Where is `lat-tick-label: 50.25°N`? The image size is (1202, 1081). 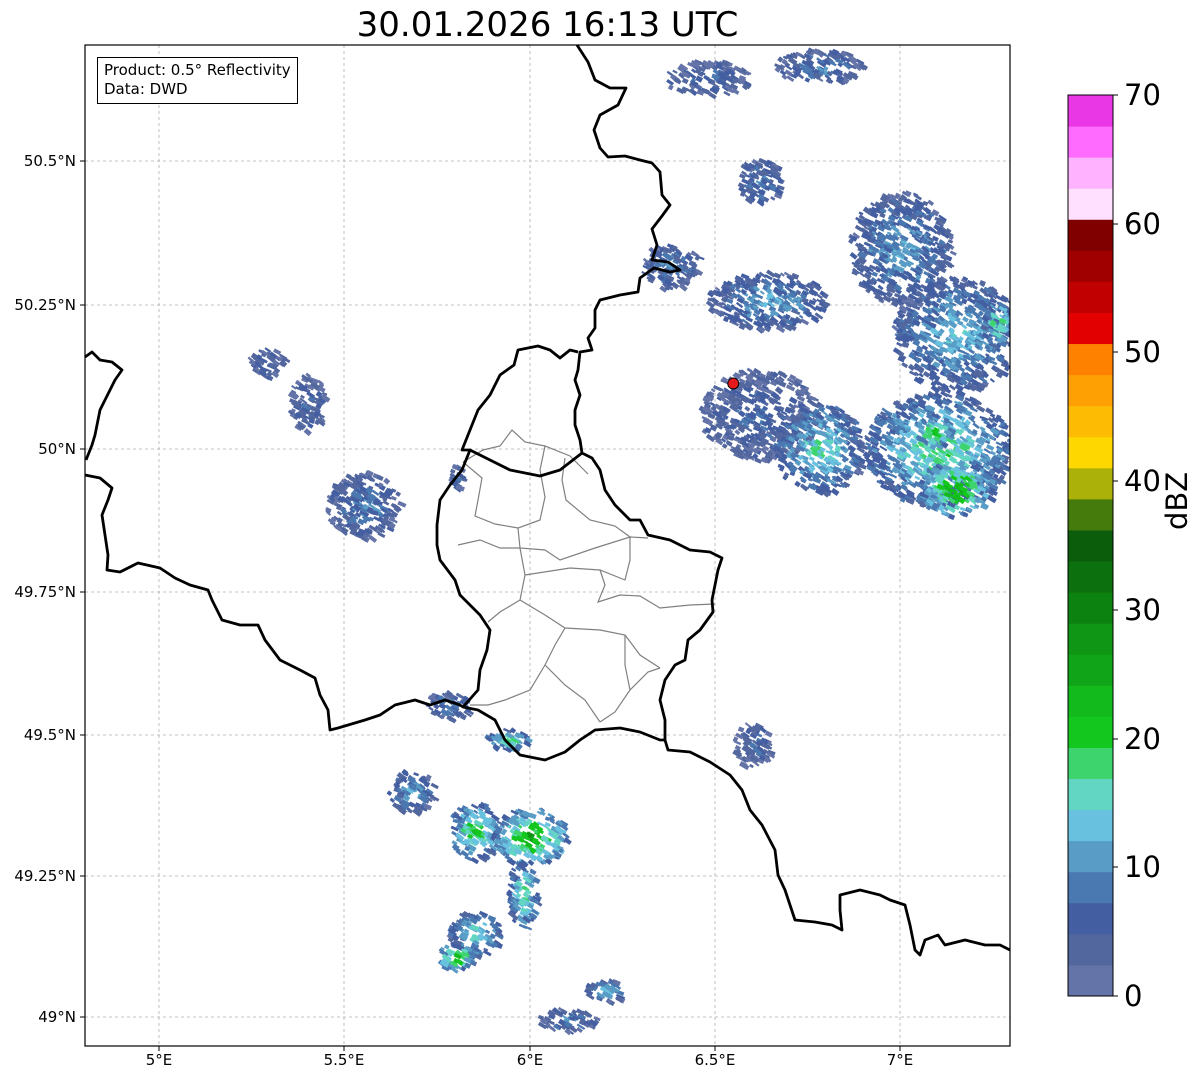 lat-tick-label: 50.25°N is located at coordinates (45, 305).